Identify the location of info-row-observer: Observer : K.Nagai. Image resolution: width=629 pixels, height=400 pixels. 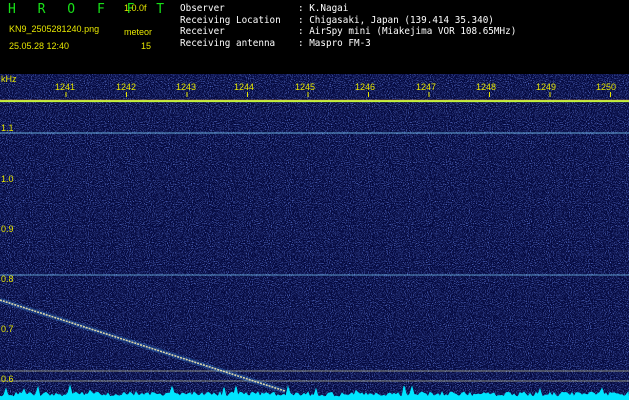
(348, 9).